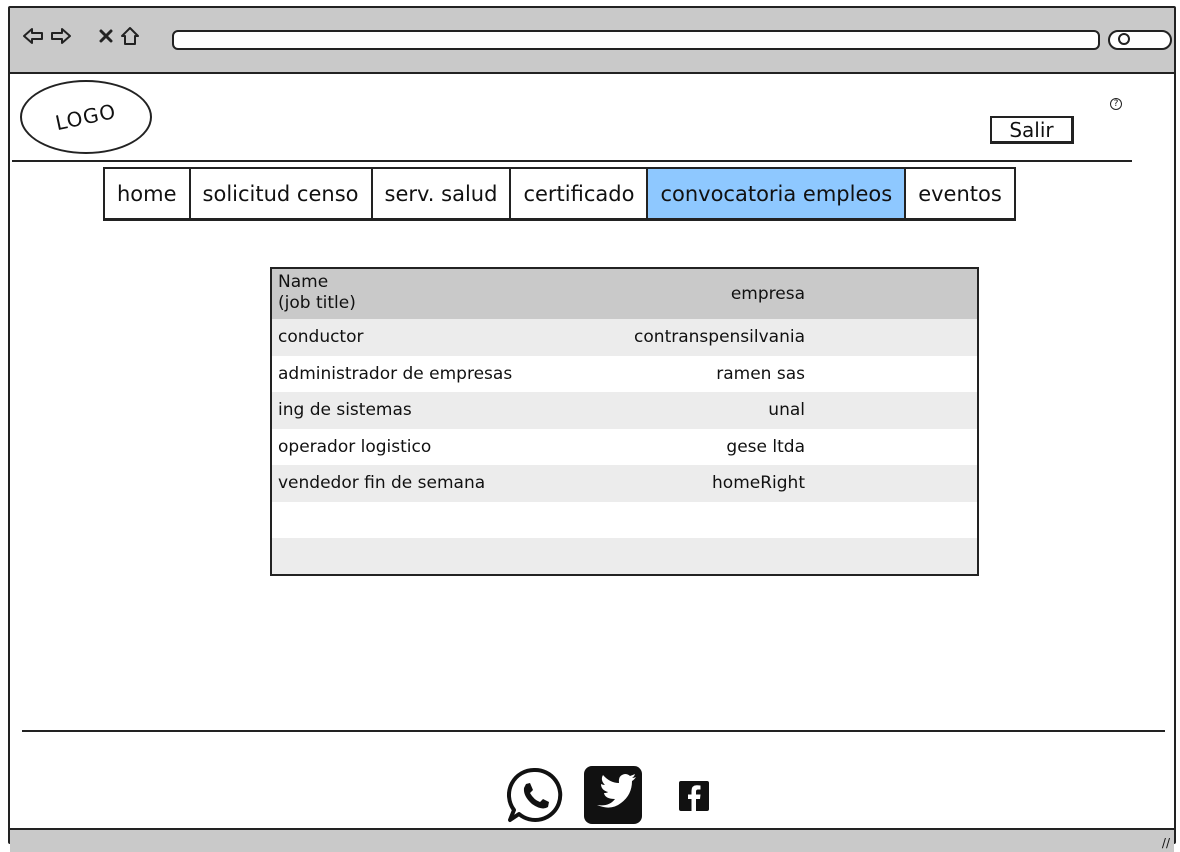 This screenshot has width=1180, height=852. What do you see at coordinates (321, 337) in the screenshot?
I see `job-title-cell: conductor` at bounding box center [321, 337].